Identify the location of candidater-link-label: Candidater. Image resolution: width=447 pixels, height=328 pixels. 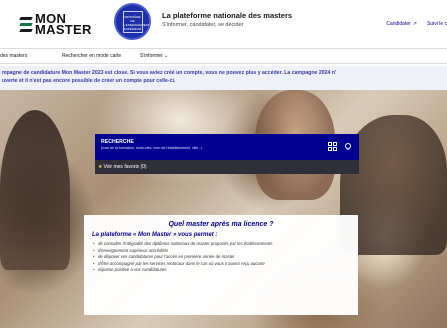
(398, 24).